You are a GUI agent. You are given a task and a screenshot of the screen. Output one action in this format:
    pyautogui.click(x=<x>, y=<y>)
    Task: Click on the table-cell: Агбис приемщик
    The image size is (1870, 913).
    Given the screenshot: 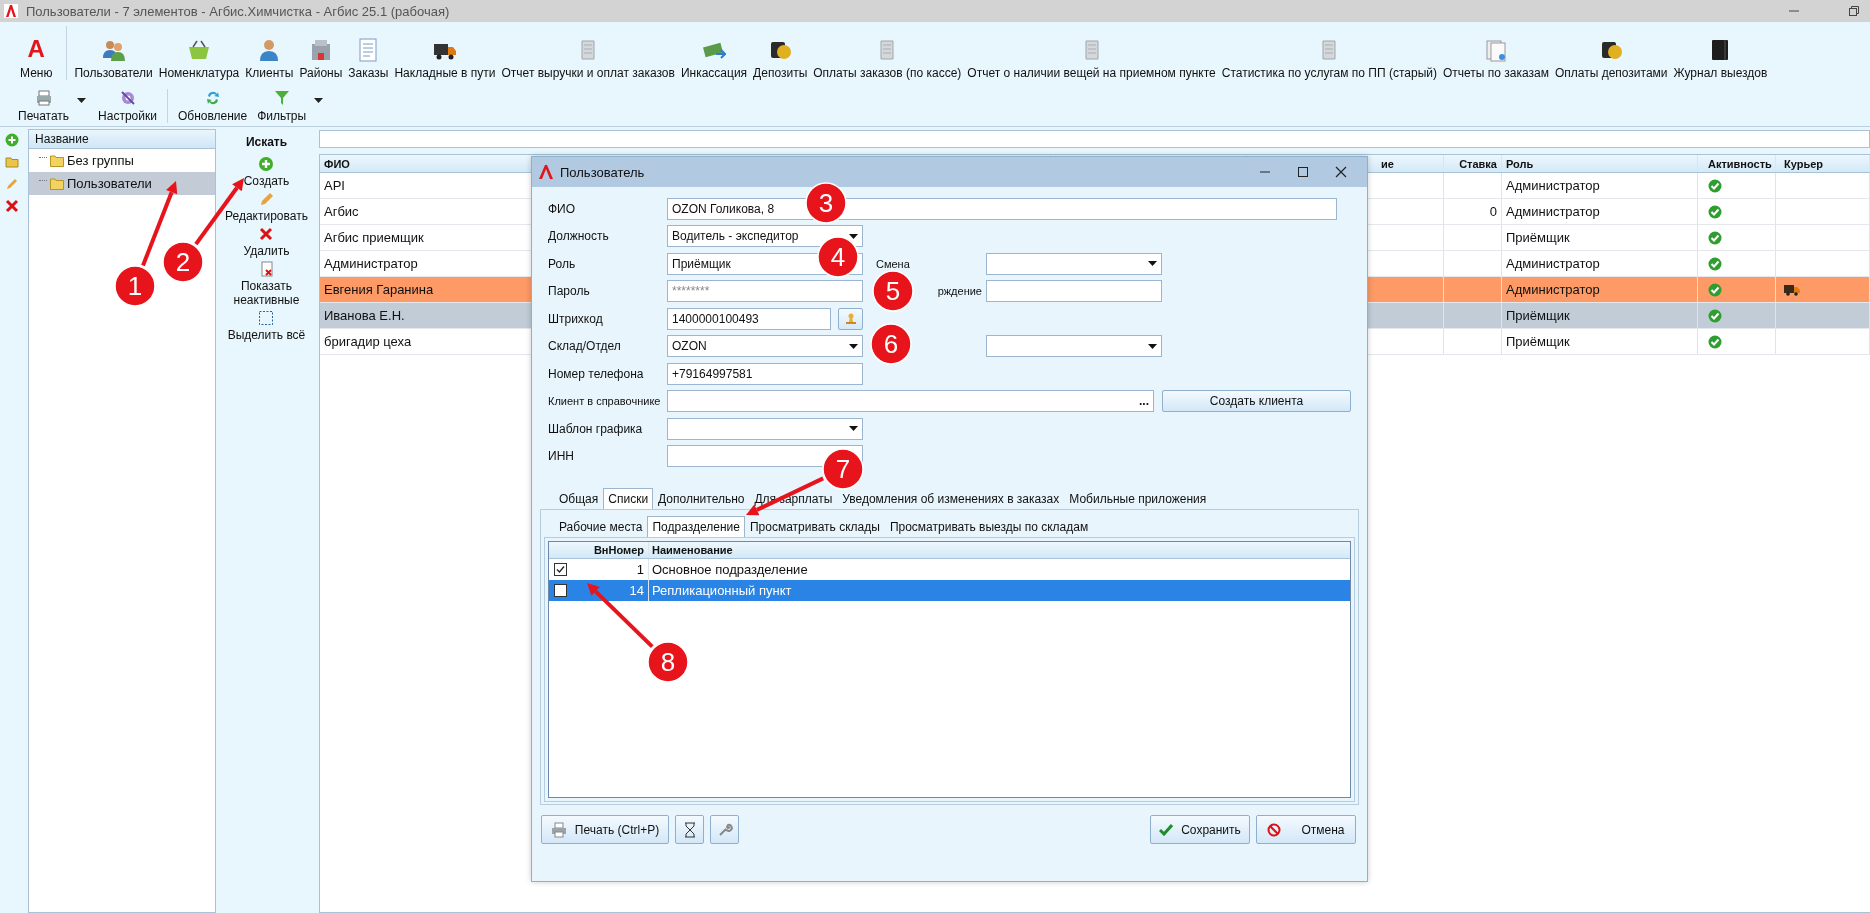 What is the action you would take?
    pyautogui.click(x=374, y=237)
    